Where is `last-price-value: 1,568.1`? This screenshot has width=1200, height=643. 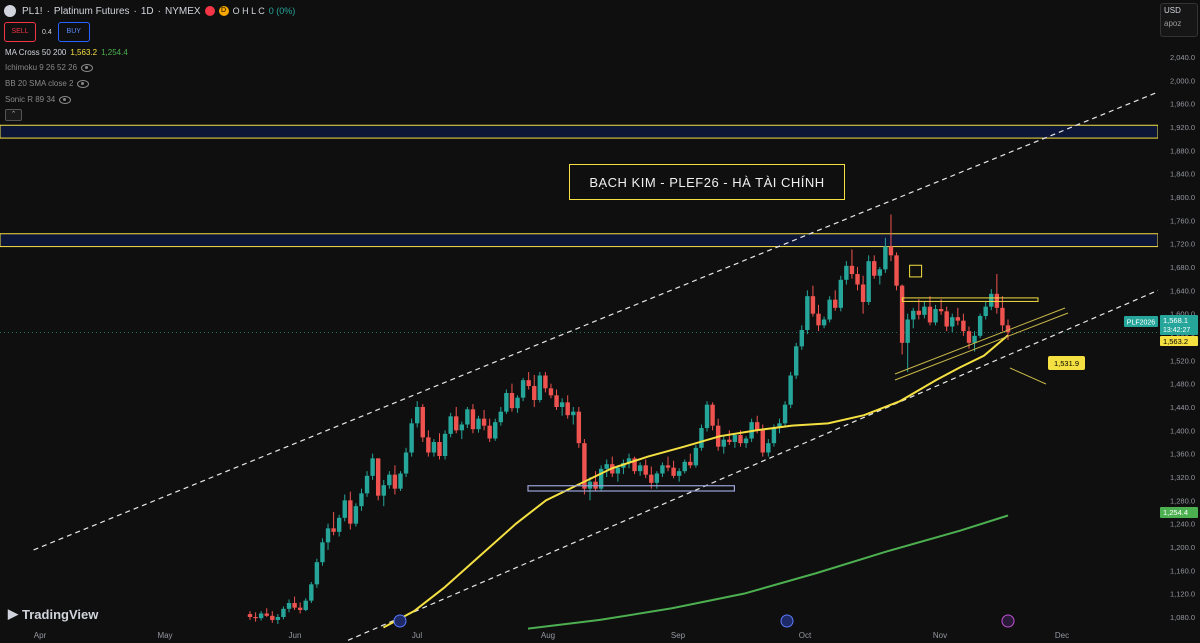
last-price-value: 1,568.1 is located at coordinates (1175, 320).